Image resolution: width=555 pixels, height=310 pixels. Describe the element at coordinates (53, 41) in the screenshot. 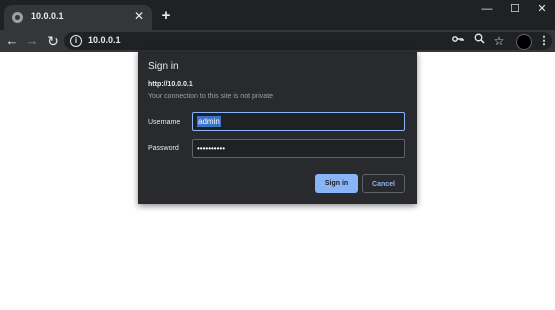

I see `reload-button: ↻` at that location.